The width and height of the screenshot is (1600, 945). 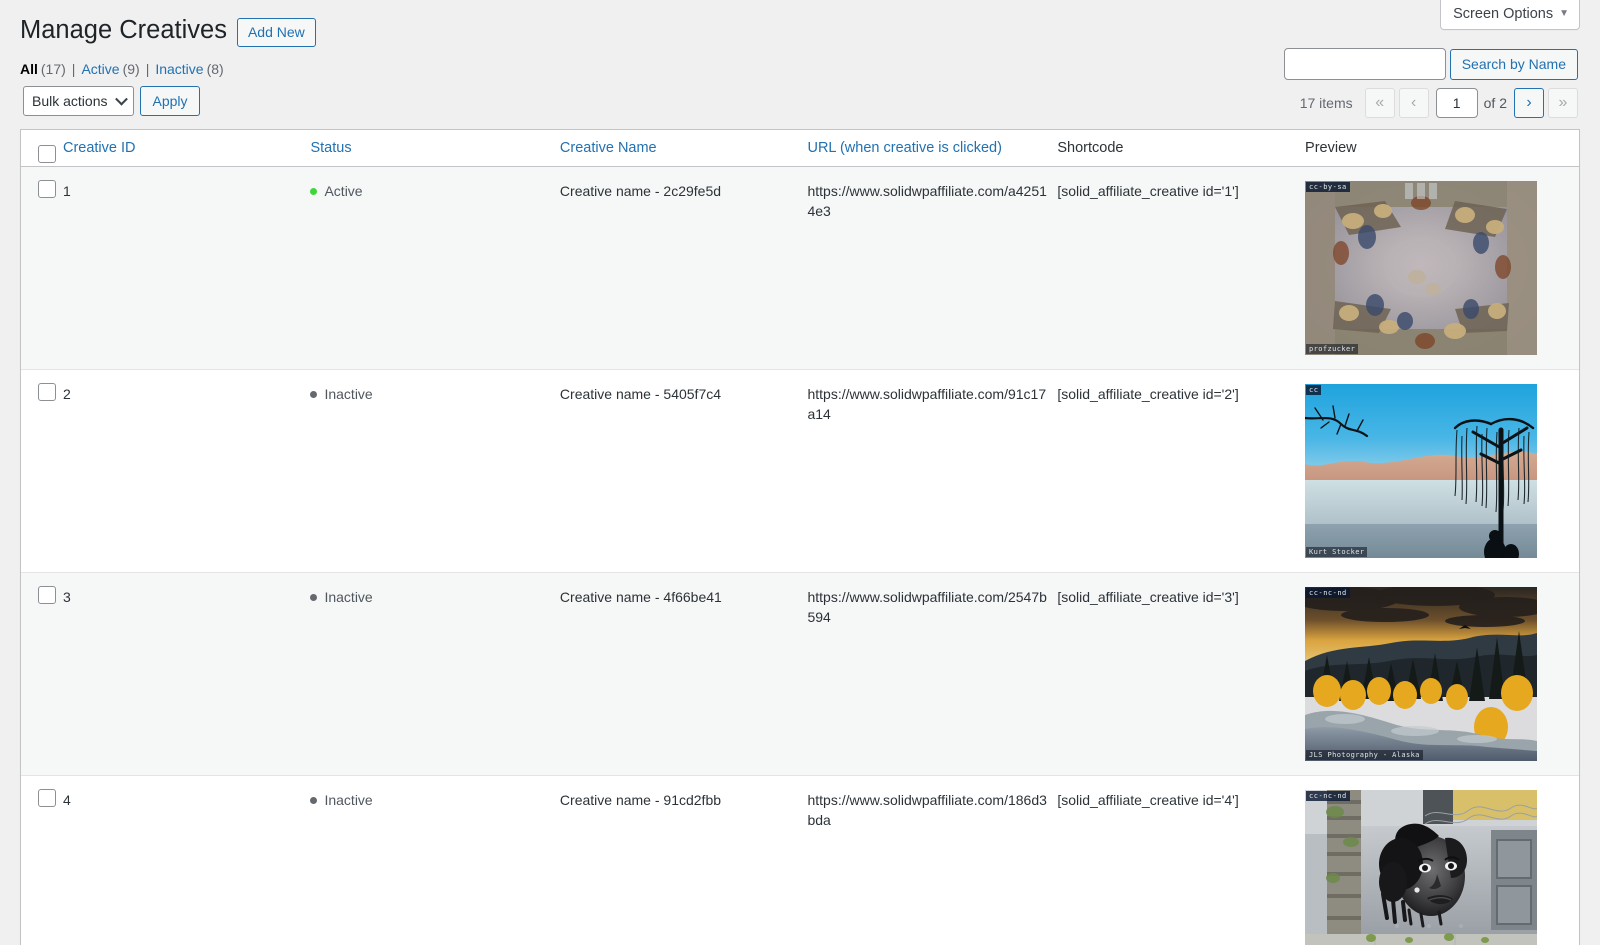 What do you see at coordinates (1332, 348) in the screenshot?
I see `preview-credit: profzucker` at bounding box center [1332, 348].